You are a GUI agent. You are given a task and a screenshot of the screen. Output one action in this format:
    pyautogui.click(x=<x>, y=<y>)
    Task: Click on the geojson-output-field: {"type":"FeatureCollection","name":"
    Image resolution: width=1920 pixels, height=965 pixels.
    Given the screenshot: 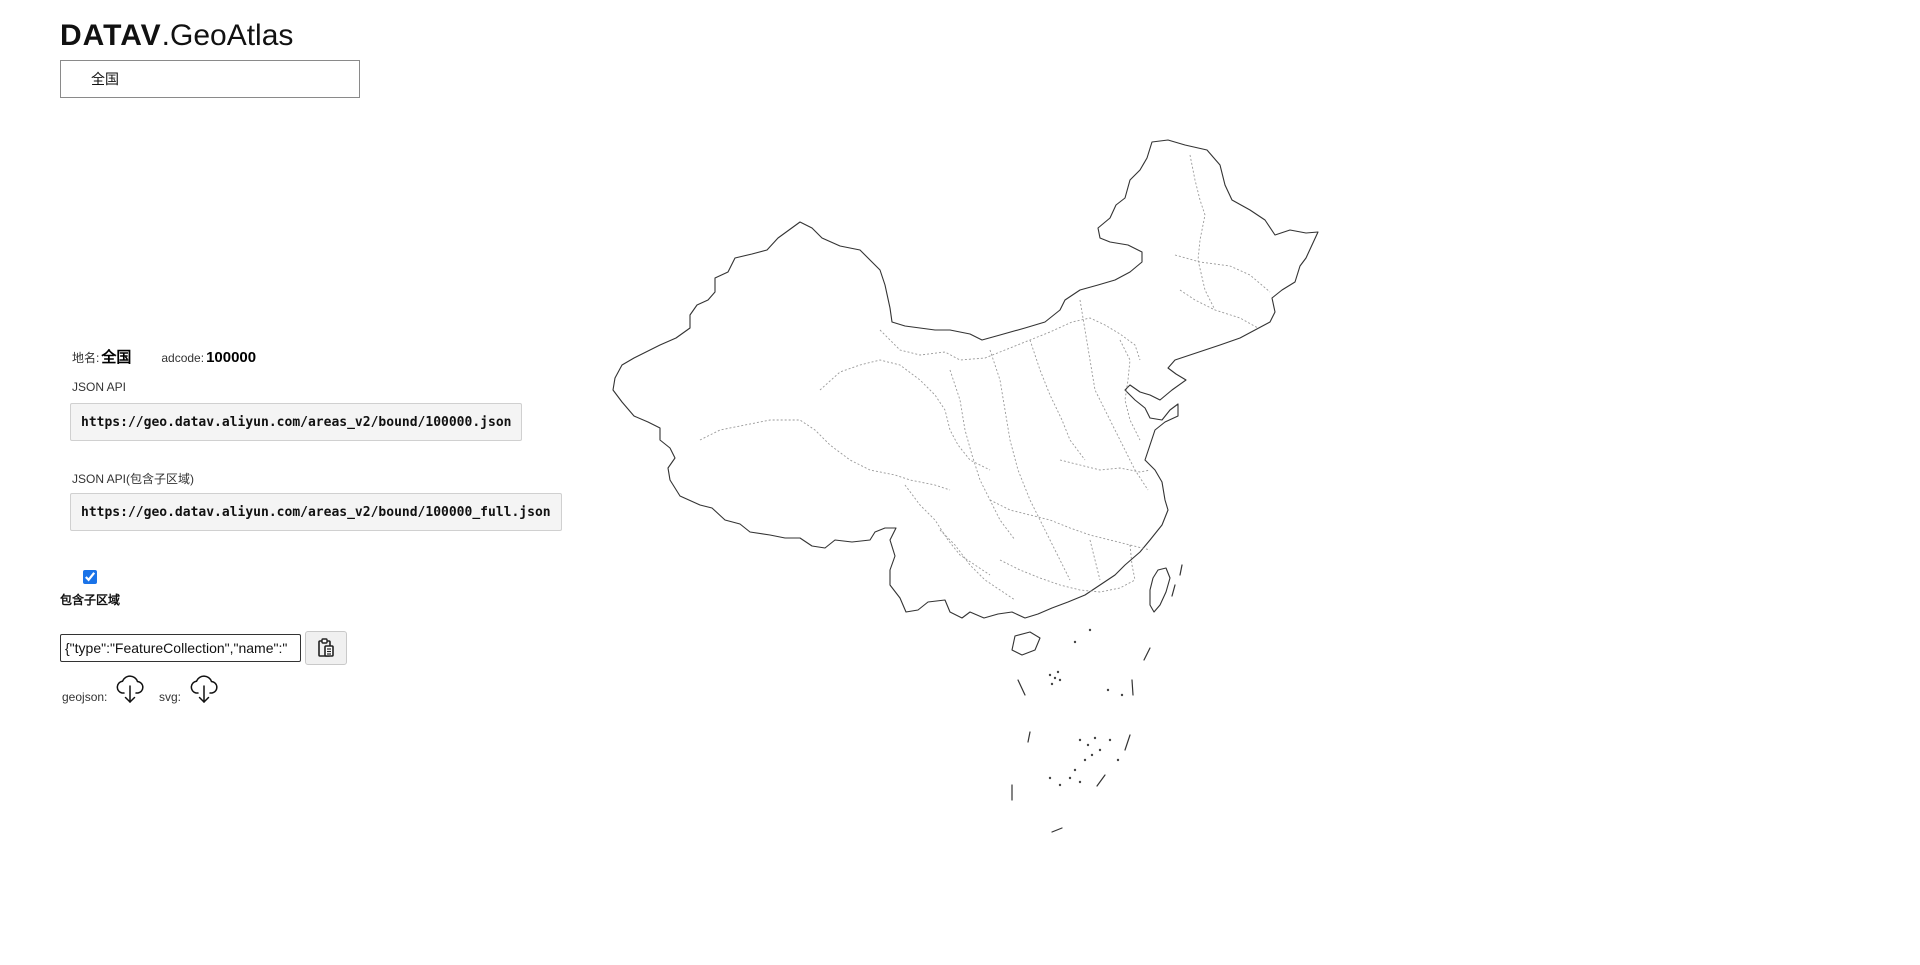 What is the action you would take?
    pyautogui.click(x=180, y=648)
    